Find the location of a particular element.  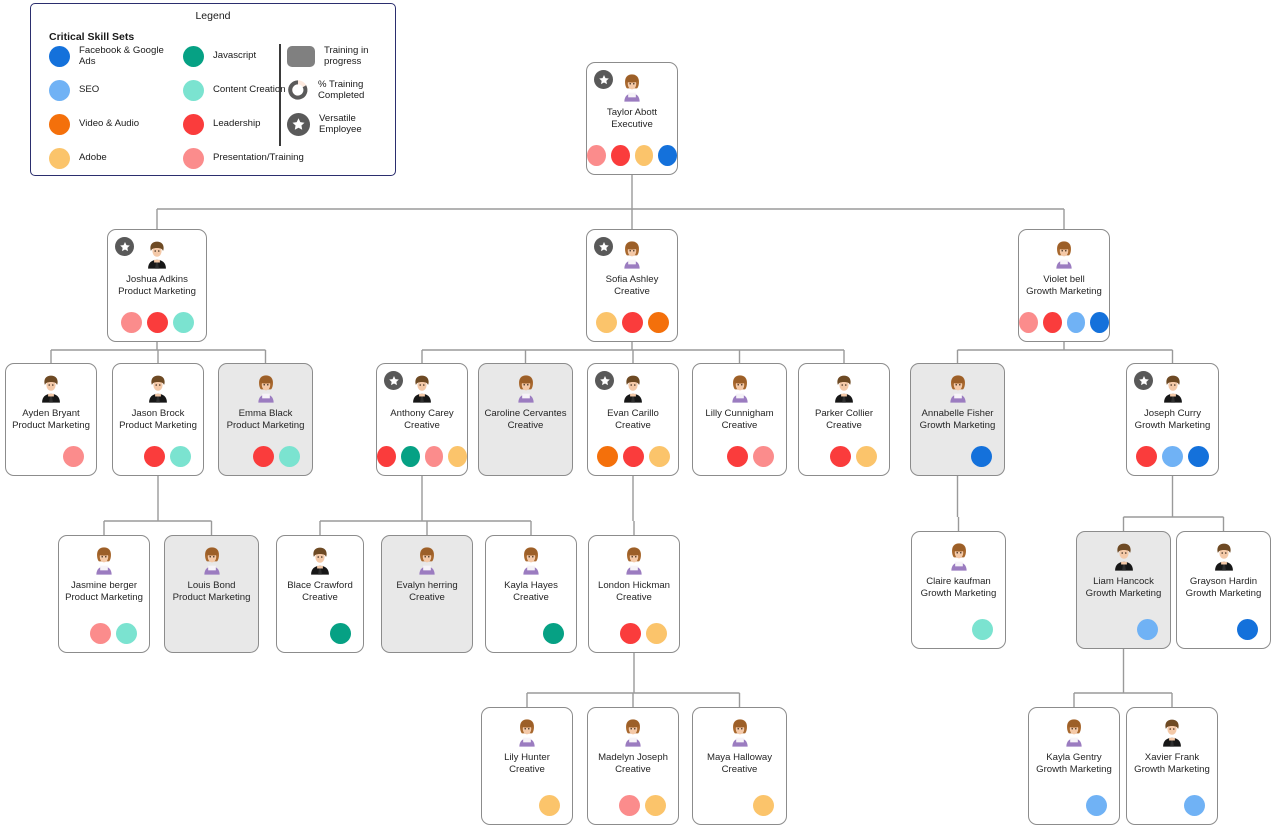

node-label: Emma Black Product Marketing is located at coordinates (265, 420).